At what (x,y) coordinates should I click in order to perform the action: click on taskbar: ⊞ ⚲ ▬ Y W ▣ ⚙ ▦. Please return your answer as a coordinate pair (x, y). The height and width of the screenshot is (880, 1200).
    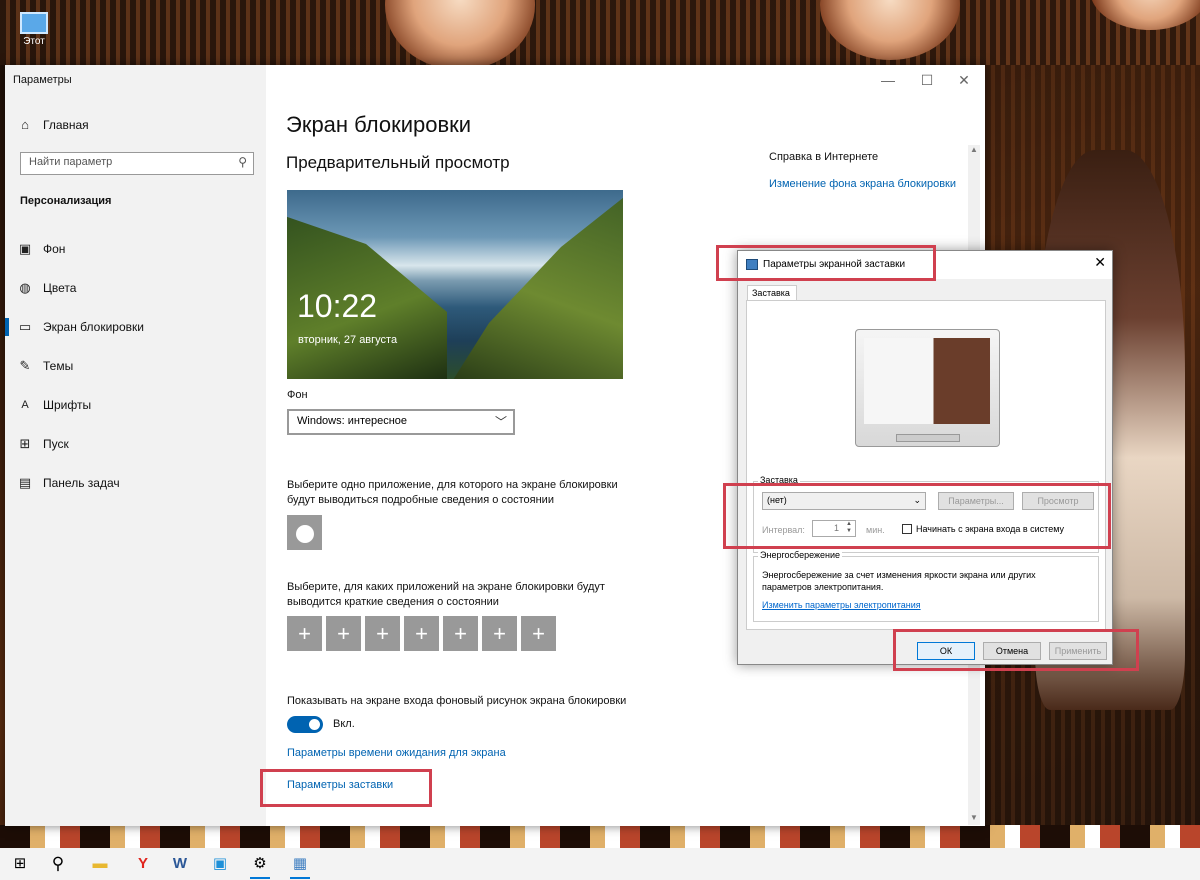
    Looking at the image, I should click on (600, 864).